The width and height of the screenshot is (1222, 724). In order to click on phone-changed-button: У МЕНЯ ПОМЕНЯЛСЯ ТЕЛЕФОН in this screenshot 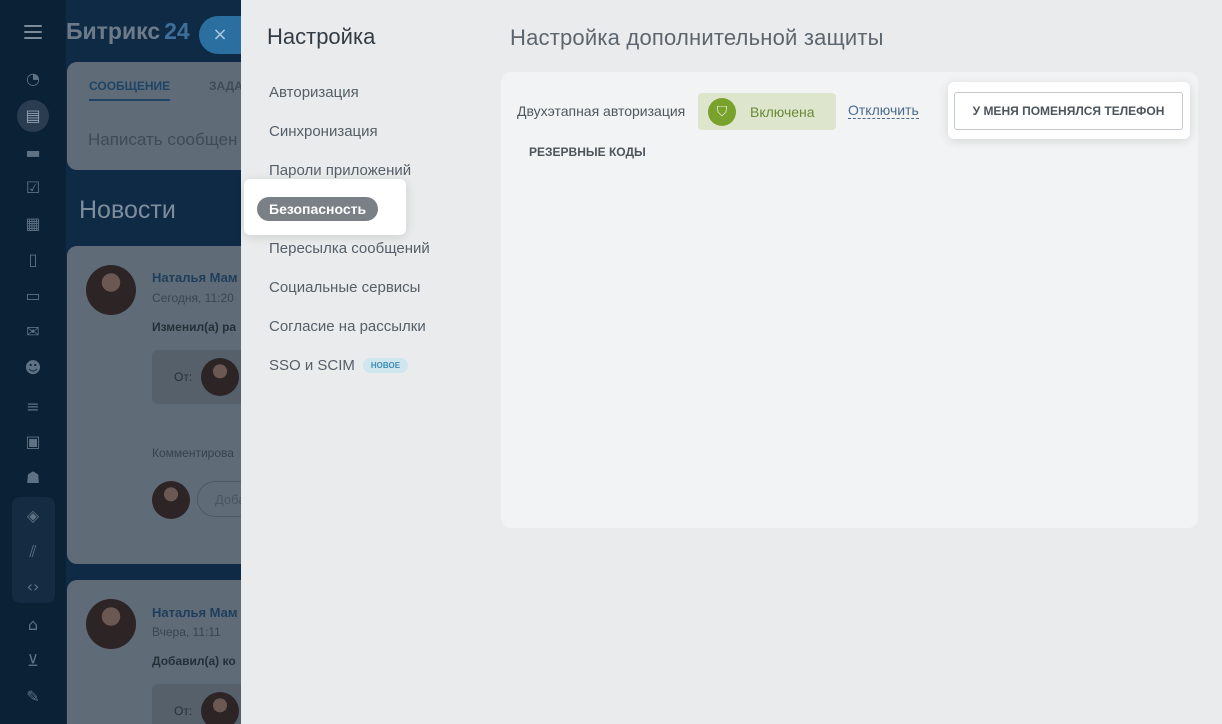, I will do `click(1068, 111)`.